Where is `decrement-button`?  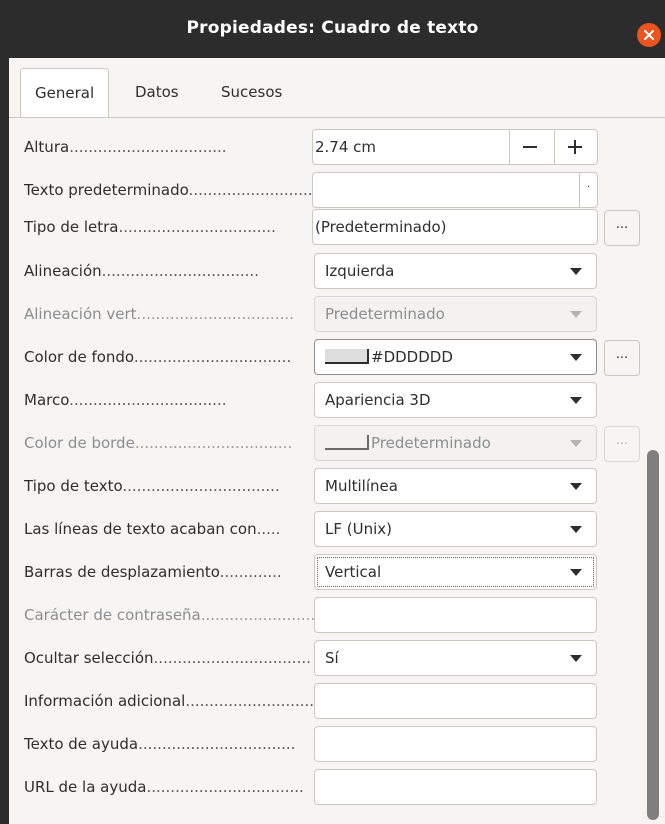 decrement-button is located at coordinates (529, 147).